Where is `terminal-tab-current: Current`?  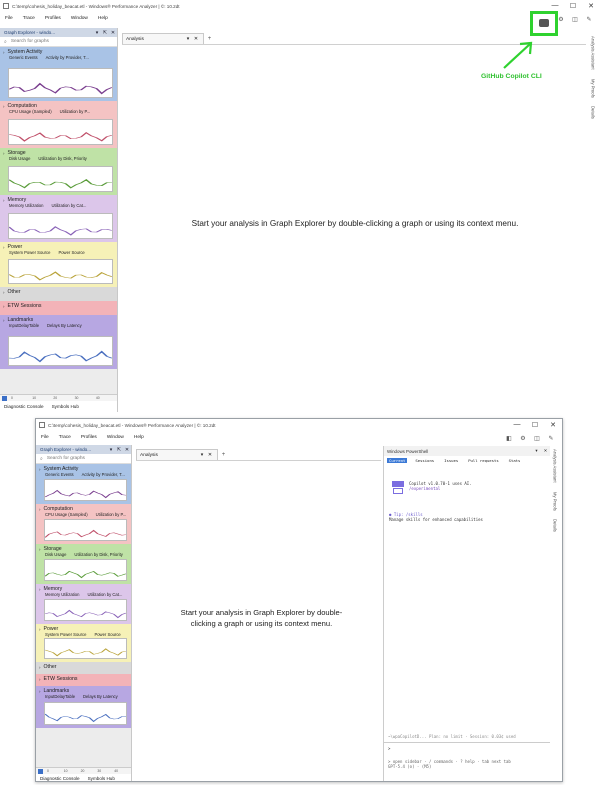
terminal-tab-current: Current is located at coordinates (397, 460).